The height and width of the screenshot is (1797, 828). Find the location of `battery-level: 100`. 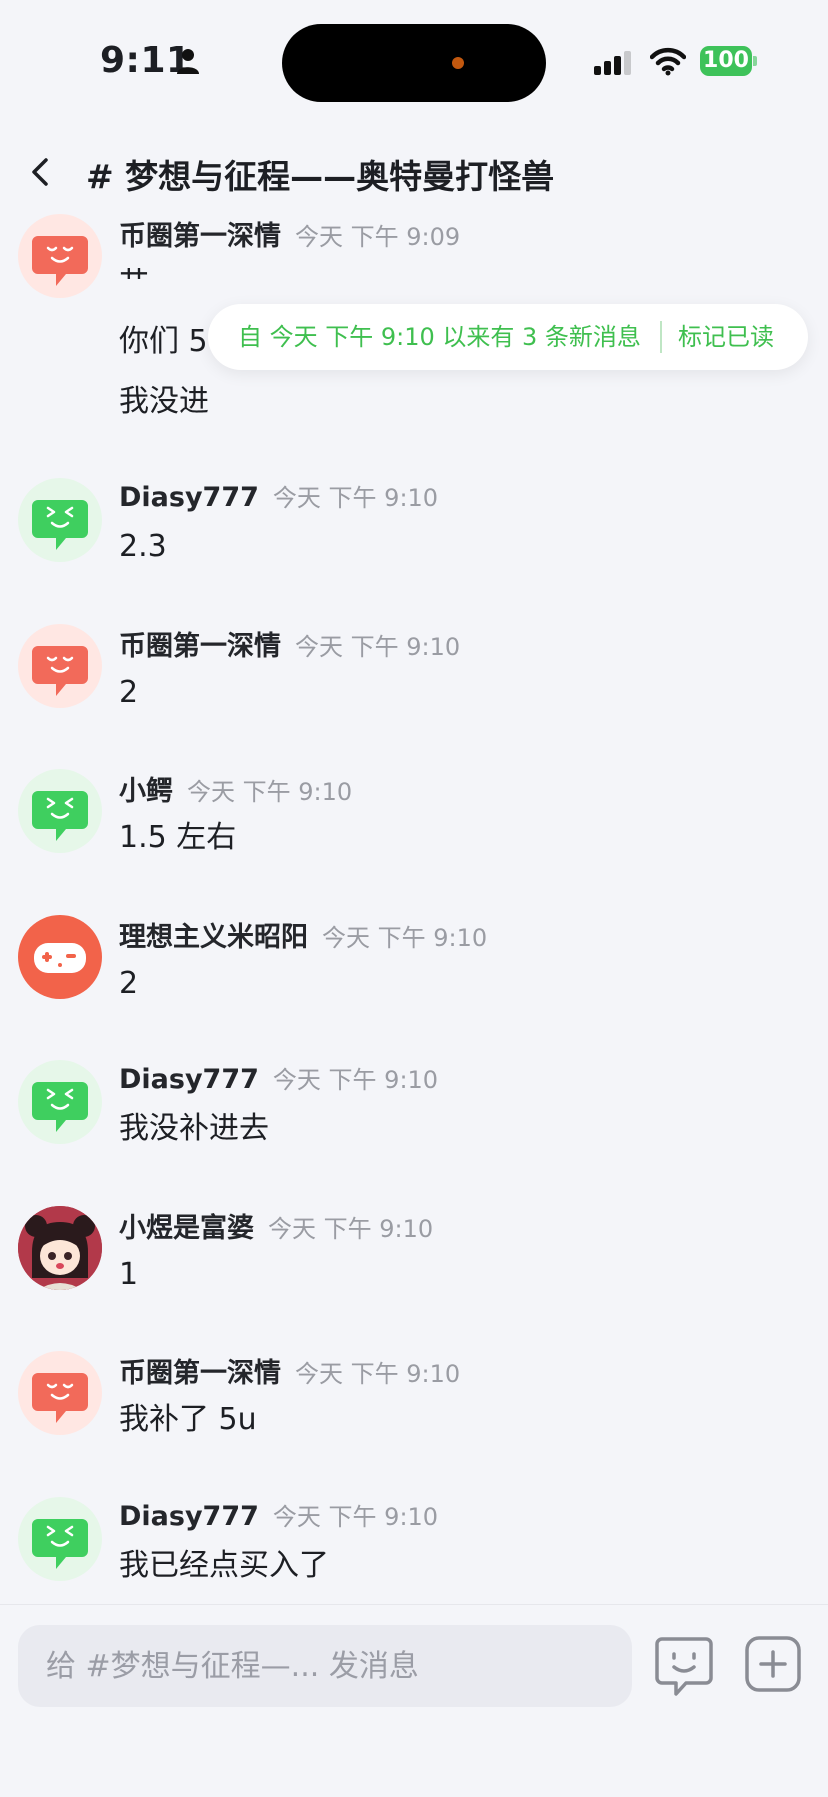

battery-level: 100 is located at coordinates (726, 61).